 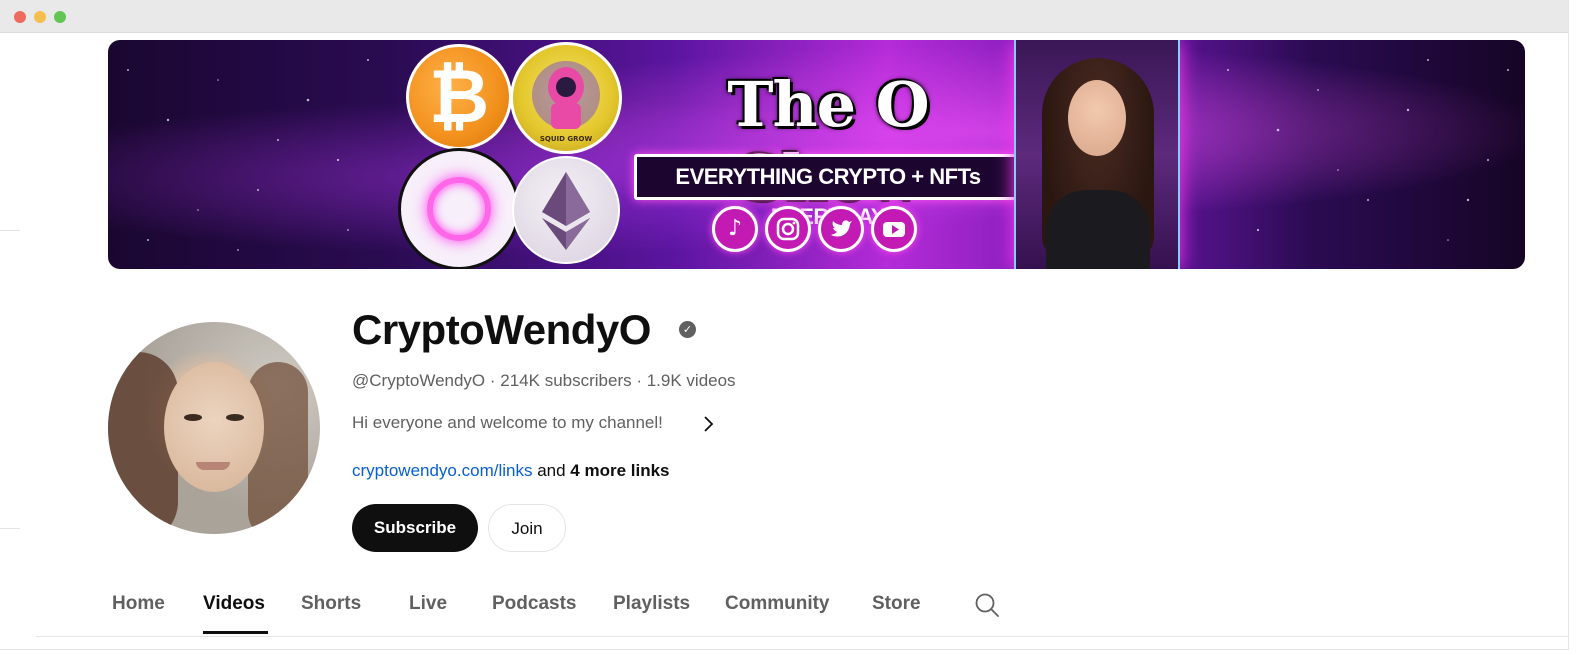 What do you see at coordinates (709, 424) in the screenshot?
I see `chevron-right-icon` at bounding box center [709, 424].